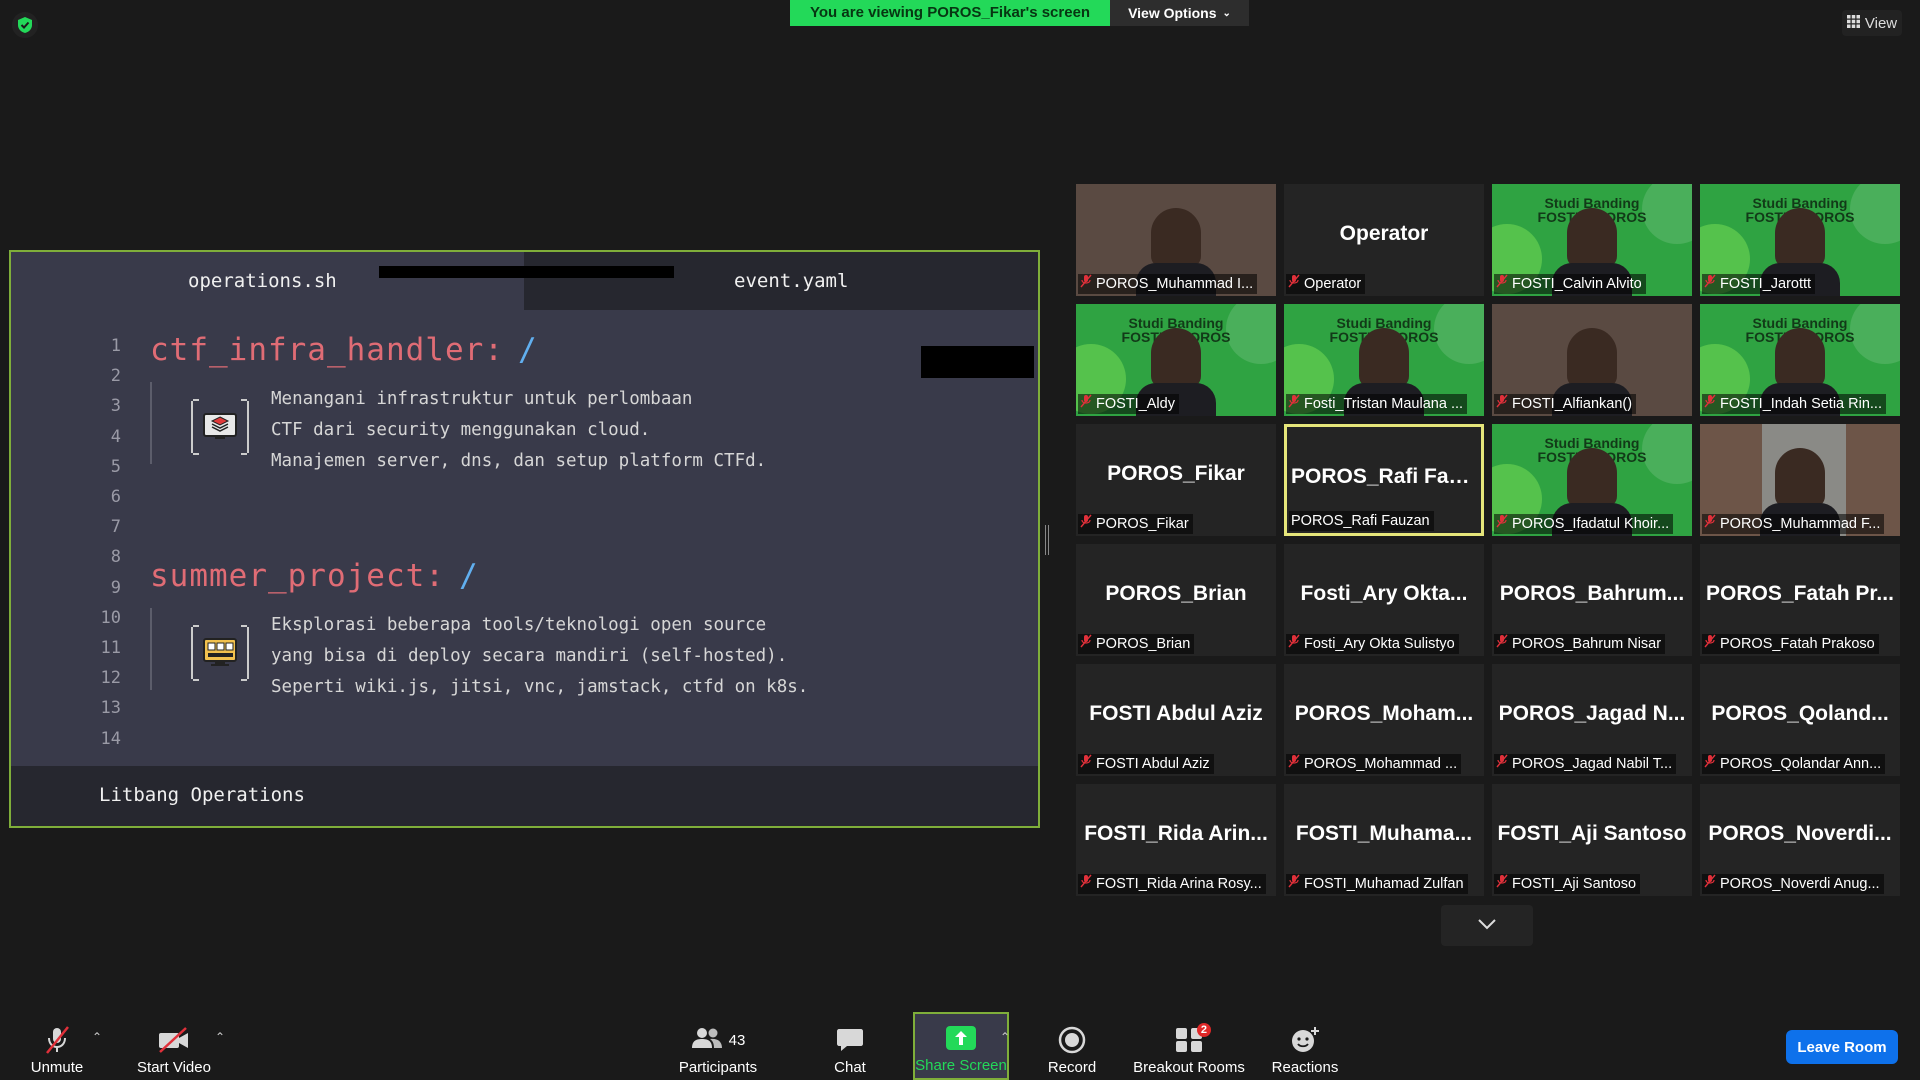  I want to click on participant-name: POROS_Rafi Fauzan, so click(1360, 521).